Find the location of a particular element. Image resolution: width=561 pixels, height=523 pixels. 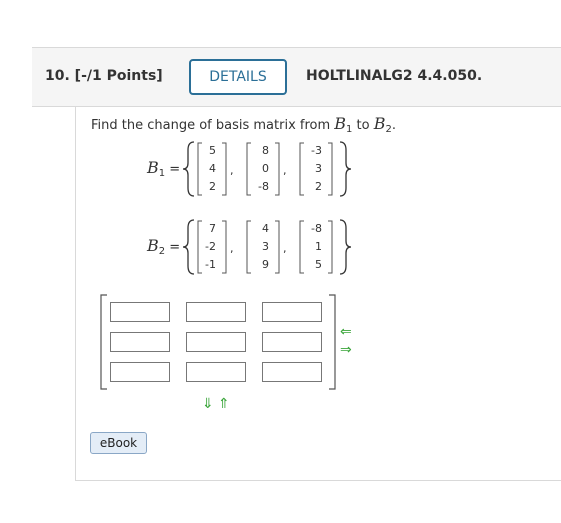

set-b1-symbol: B is located at coordinates (153, 167).